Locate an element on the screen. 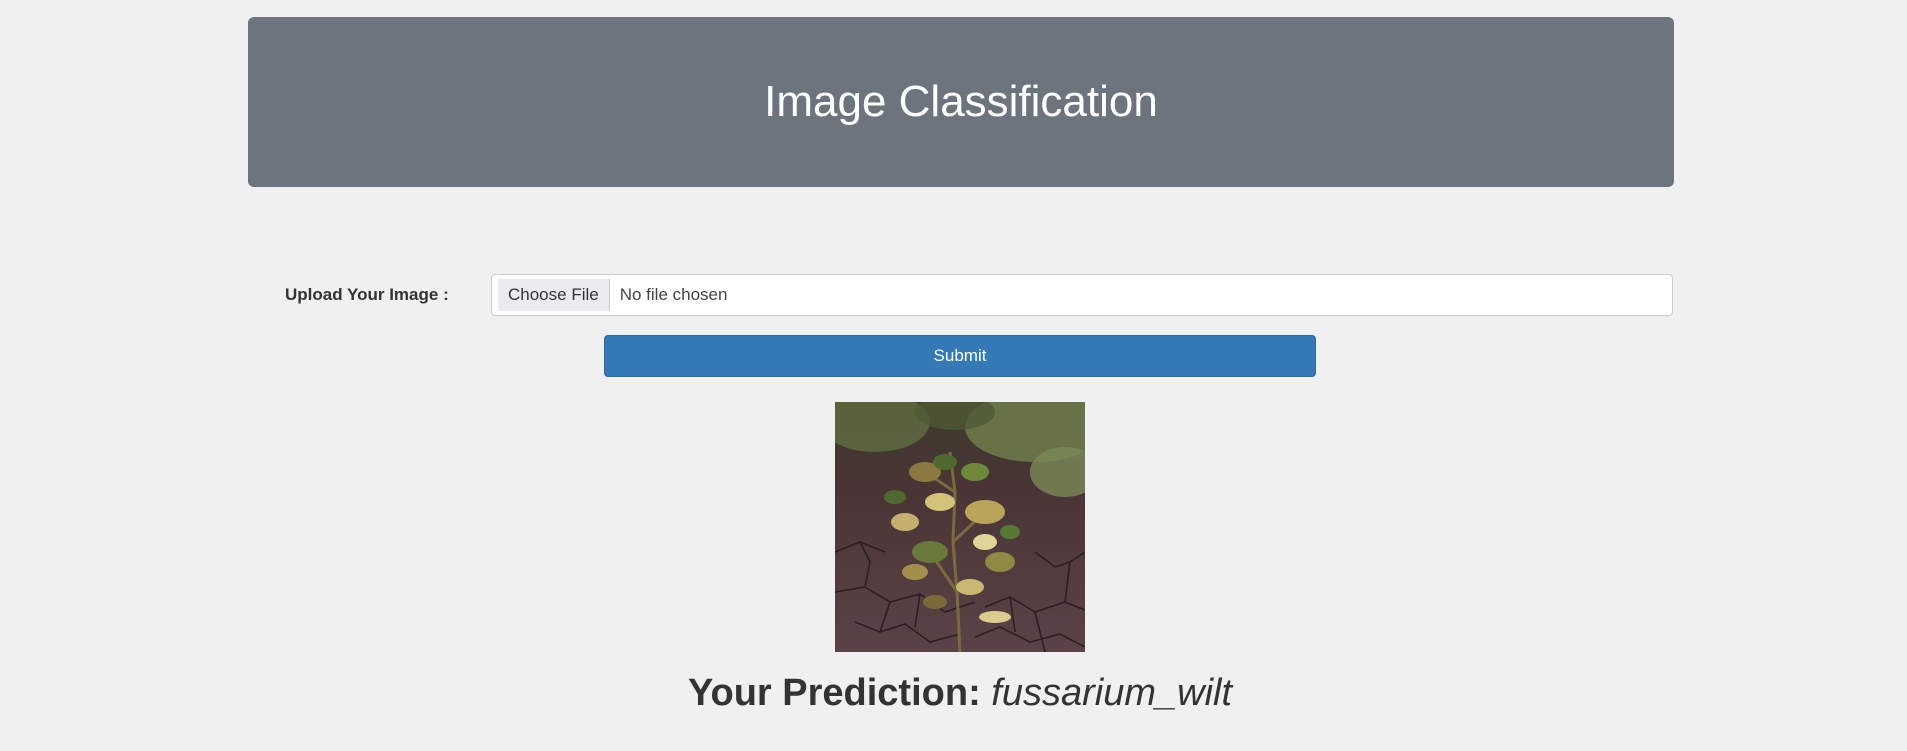 This screenshot has height=751, width=1907. page-title: Image Classification is located at coordinates (961, 101).